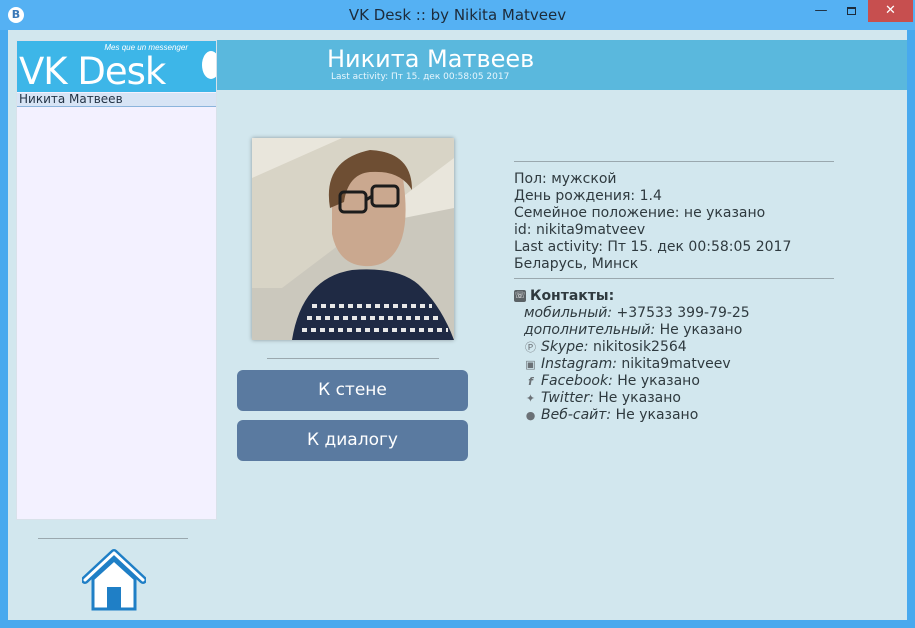 Image resolution: width=915 pixels, height=628 pixels. I want to click on contact-website: ● Веб-сайт: Не указано, so click(612, 415).